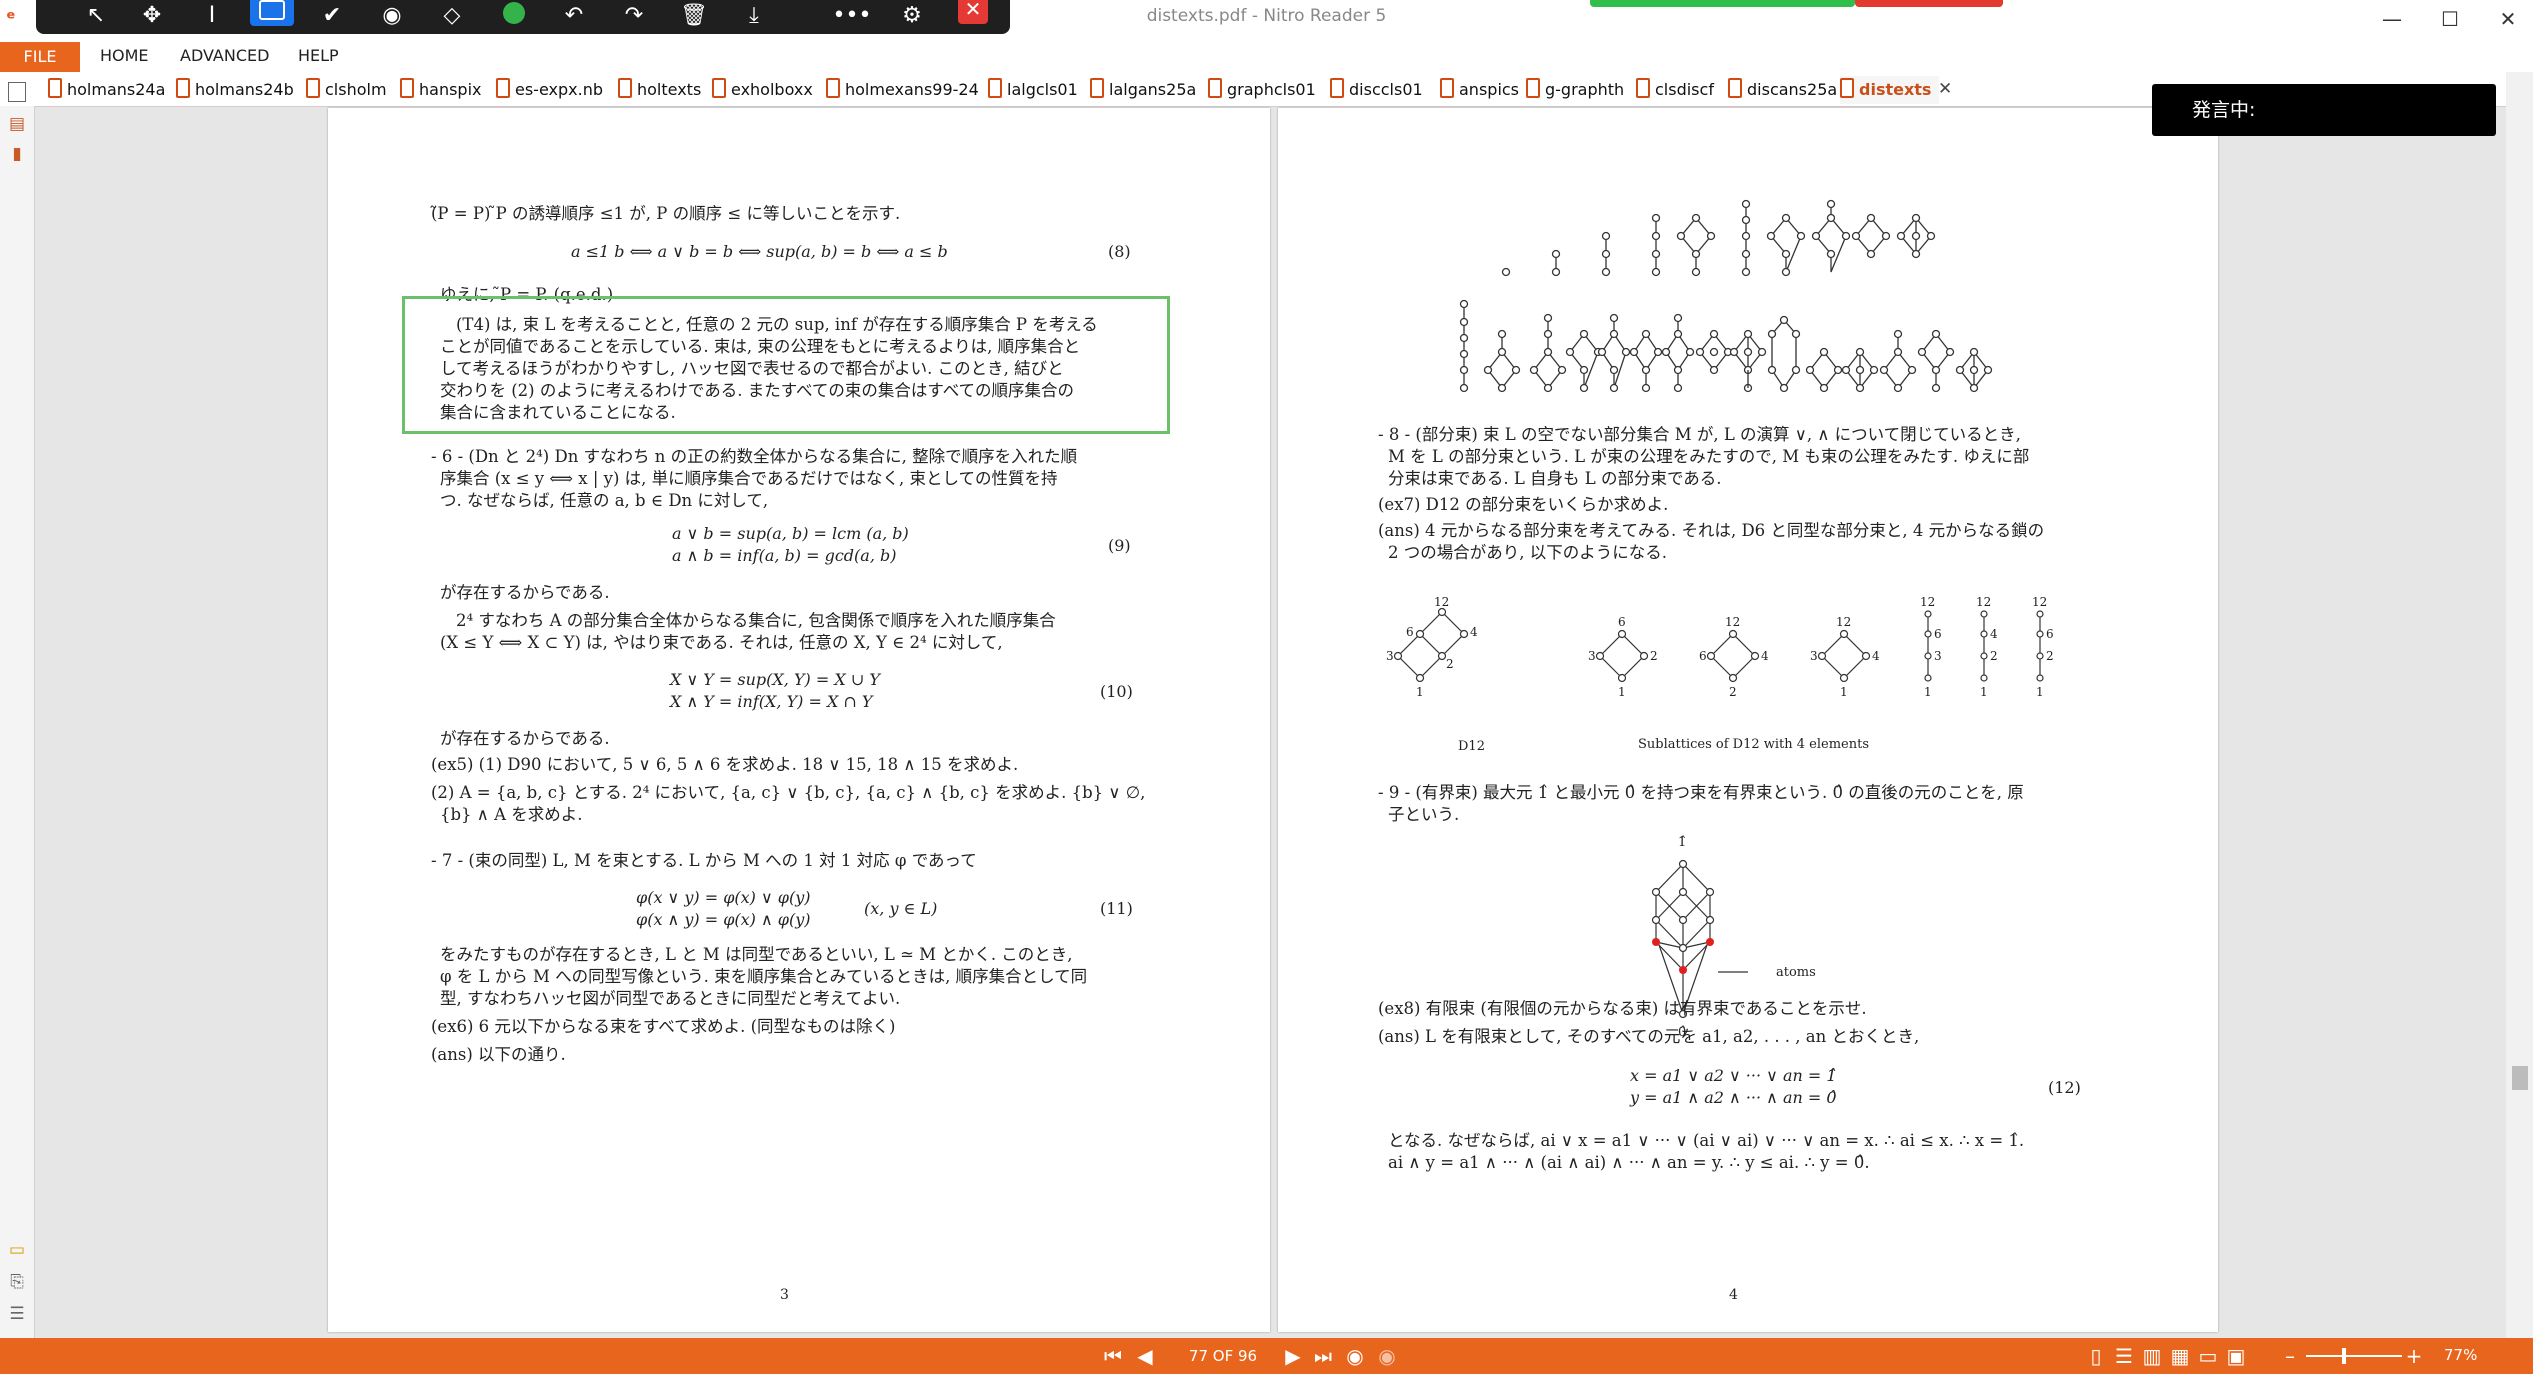 Image resolution: width=2533 pixels, height=1374 pixels. What do you see at coordinates (1323, 1356) in the screenshot?
I see `last-page-icon: ⏭` at bounding box center [1323, 1356].